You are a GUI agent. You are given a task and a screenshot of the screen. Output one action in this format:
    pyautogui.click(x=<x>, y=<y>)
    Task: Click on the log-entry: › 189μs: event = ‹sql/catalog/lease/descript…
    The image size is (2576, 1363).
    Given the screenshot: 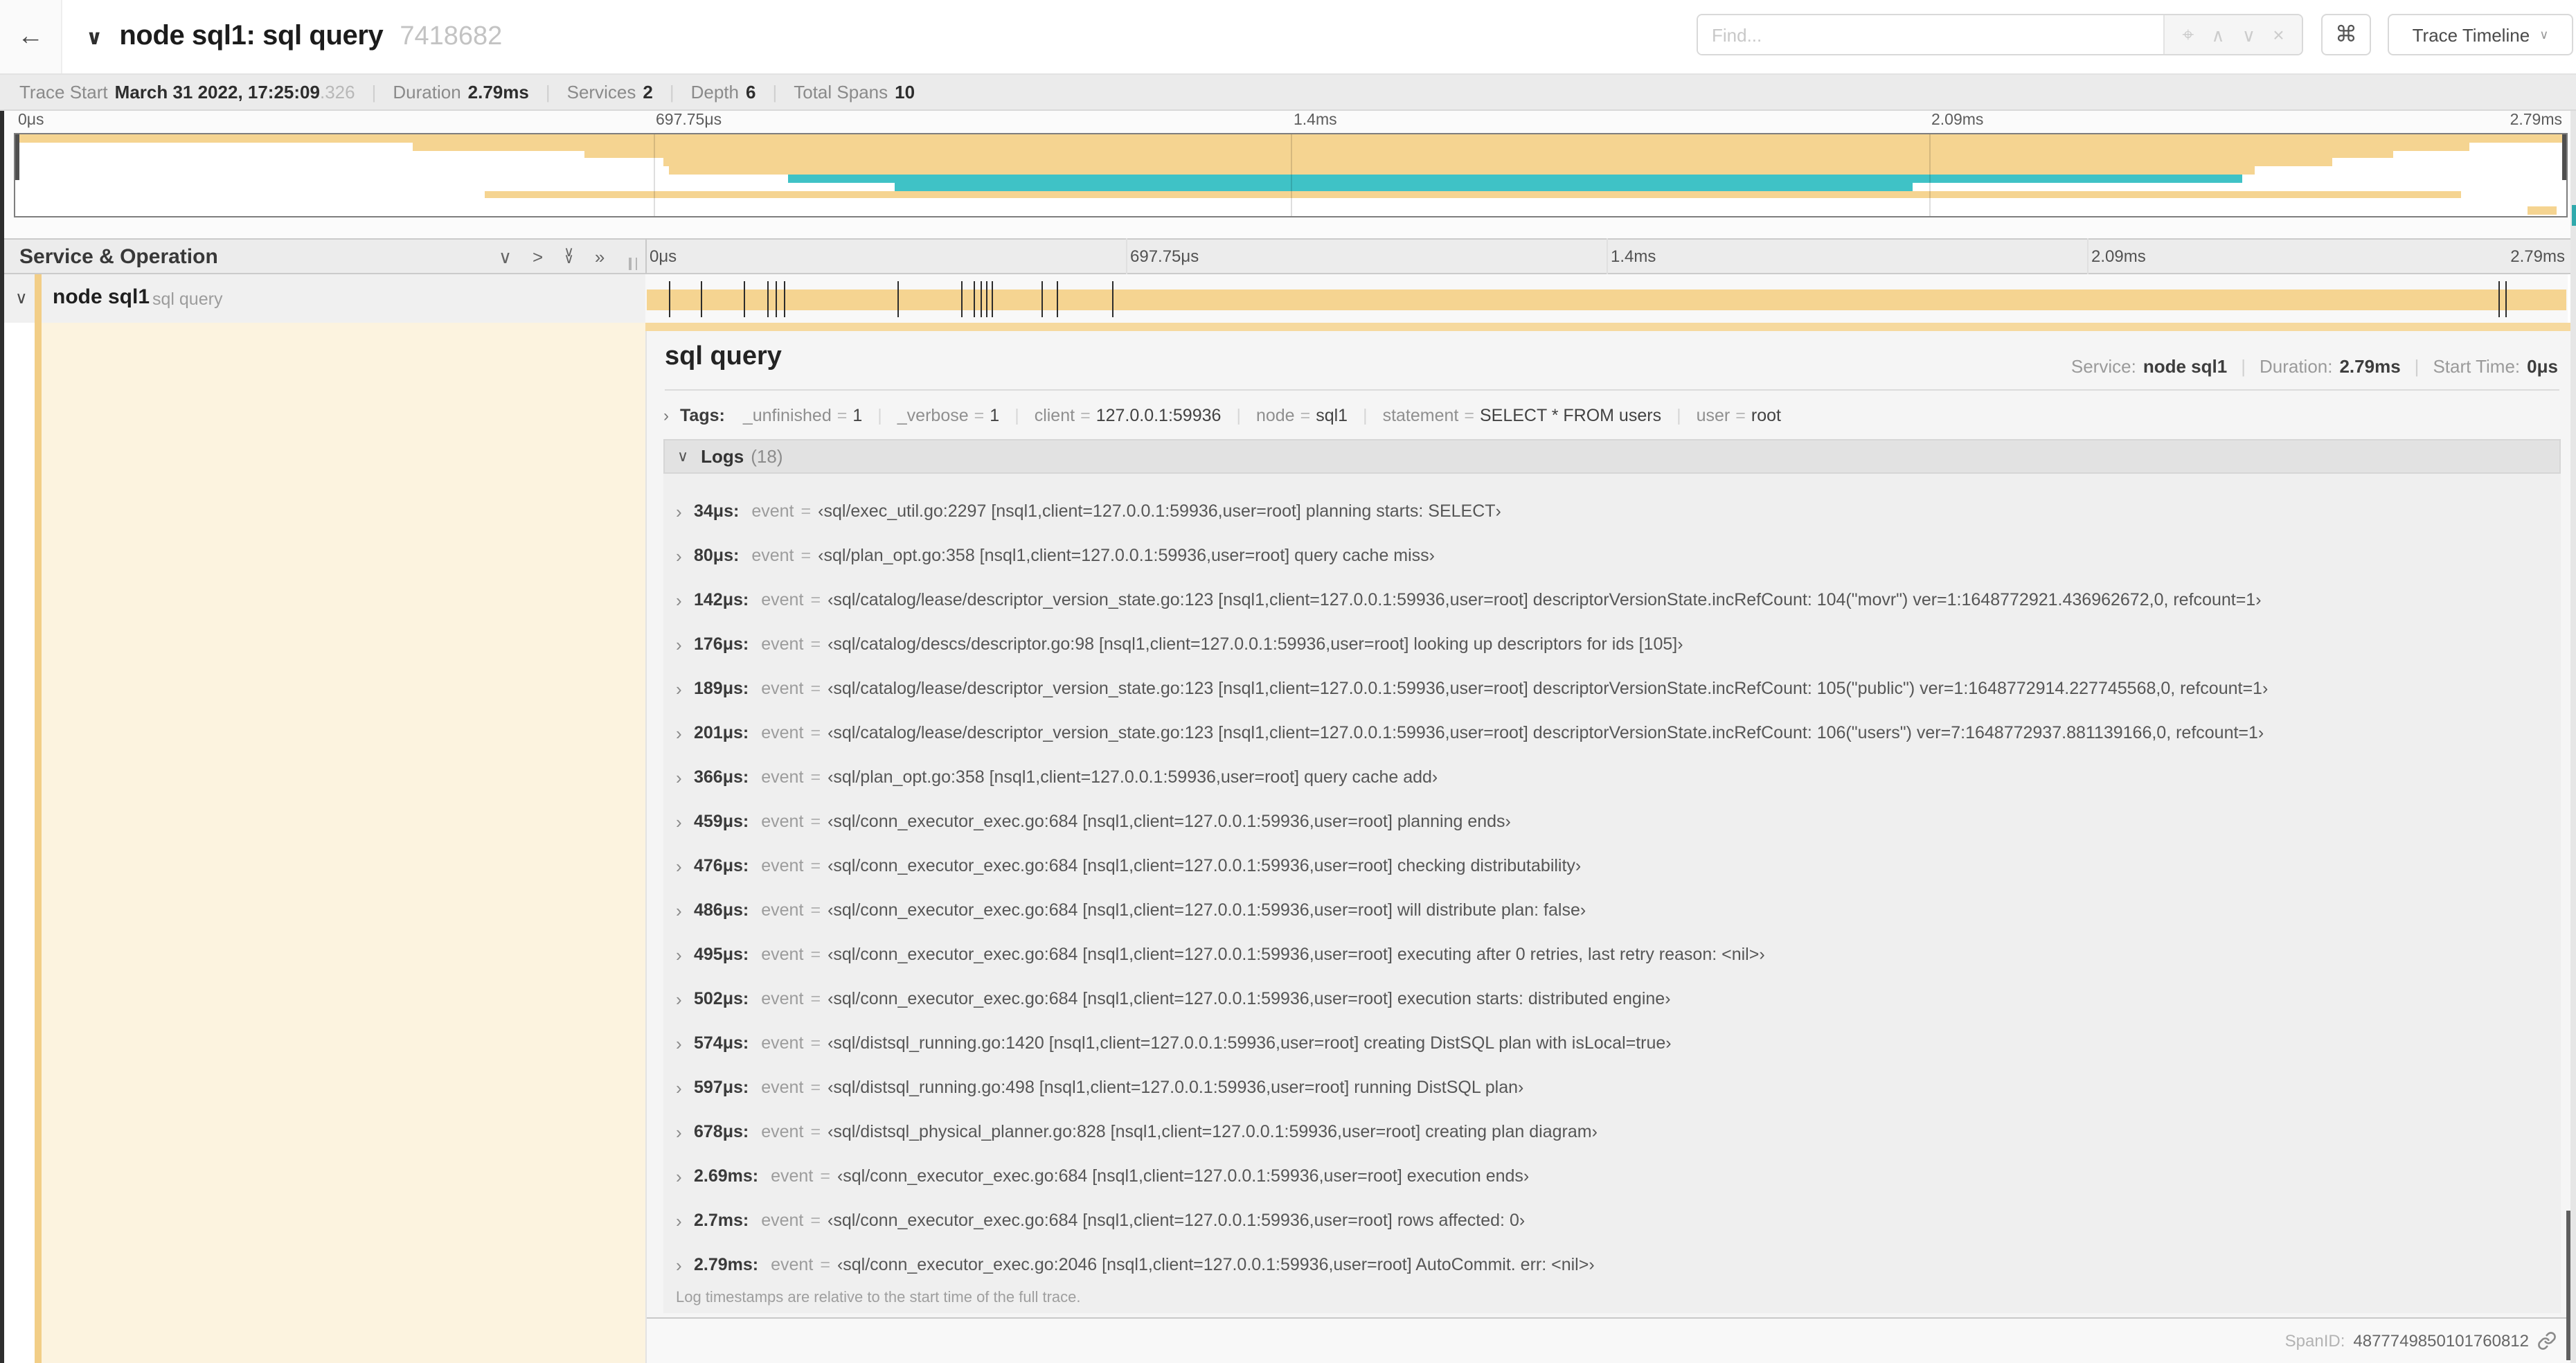 What is the action you would take?
    pyautogui.click(x=1612, y=688)
    